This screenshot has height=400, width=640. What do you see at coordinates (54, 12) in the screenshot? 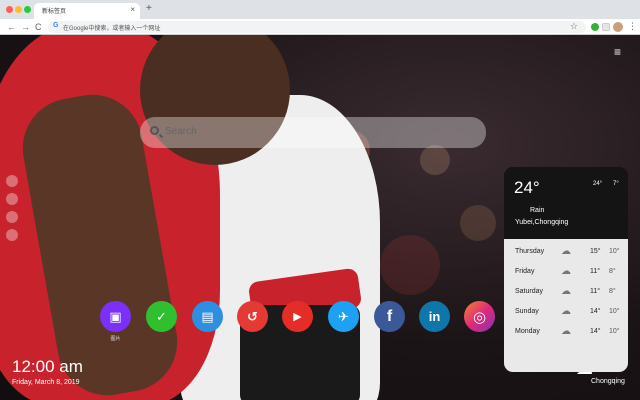
I see `tab-title: 新标签页` at bounding box center [54, 12].